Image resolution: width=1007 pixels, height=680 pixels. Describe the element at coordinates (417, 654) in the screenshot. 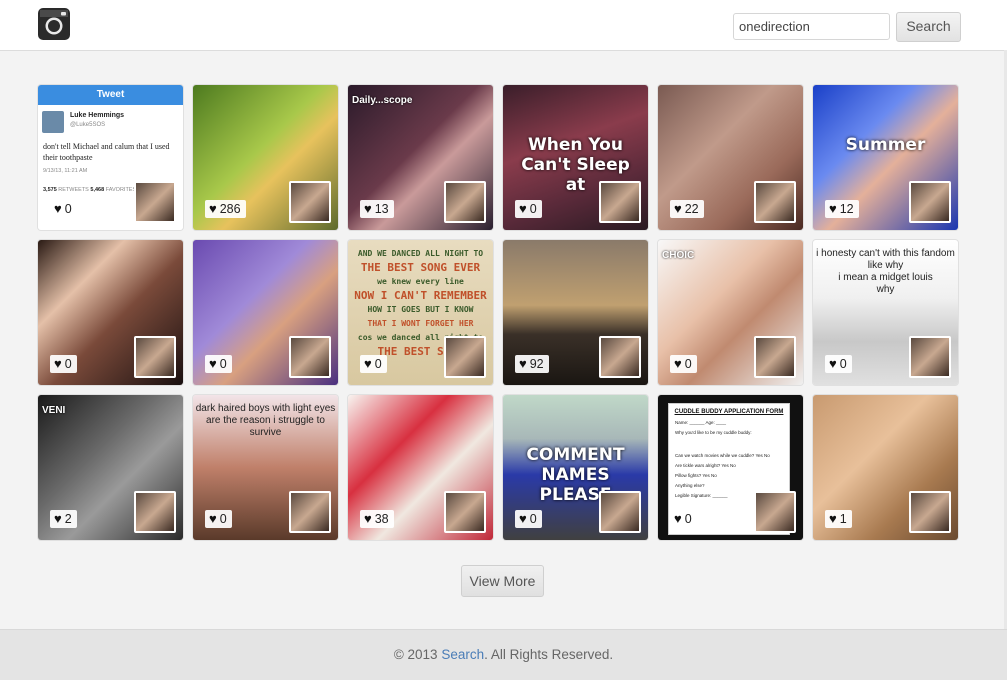

I see `copyright-prefix: © 2013` at that location.